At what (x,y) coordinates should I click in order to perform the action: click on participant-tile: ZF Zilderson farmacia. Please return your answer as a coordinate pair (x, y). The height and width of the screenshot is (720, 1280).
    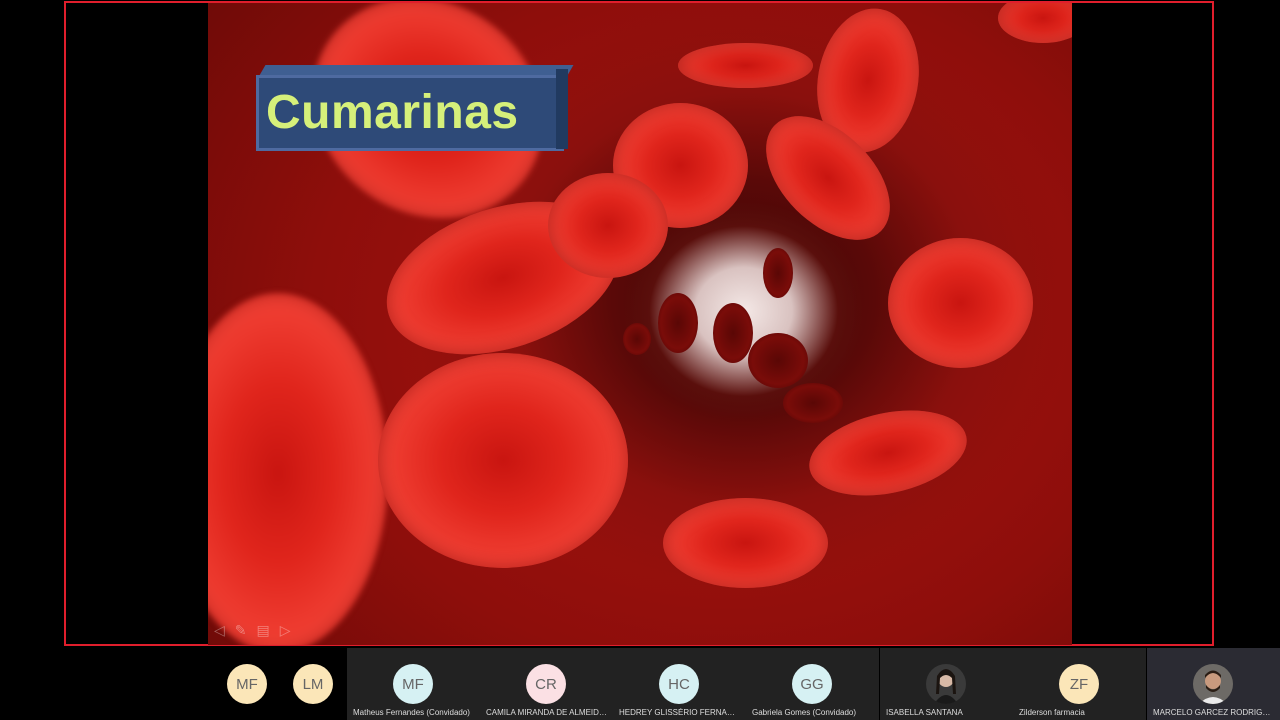
    Looking at the image, I should click on (1079, 684).